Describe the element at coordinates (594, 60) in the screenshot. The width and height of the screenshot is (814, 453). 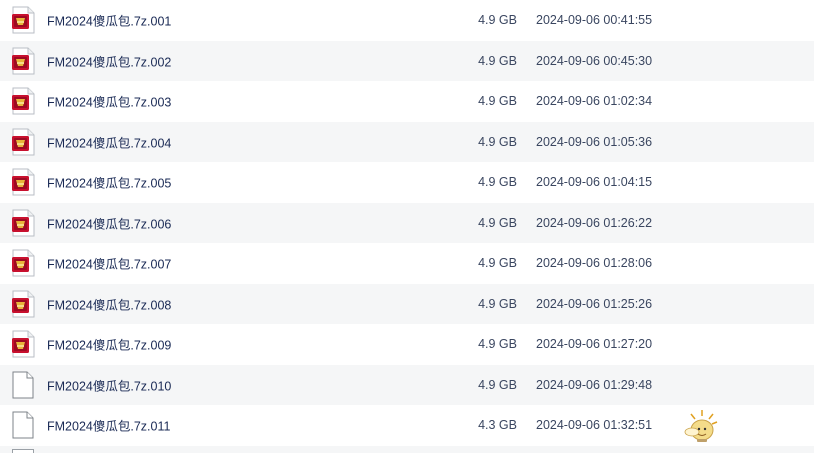
I see `file-modified-date: 2024-09-06 00:45:30` at that location.